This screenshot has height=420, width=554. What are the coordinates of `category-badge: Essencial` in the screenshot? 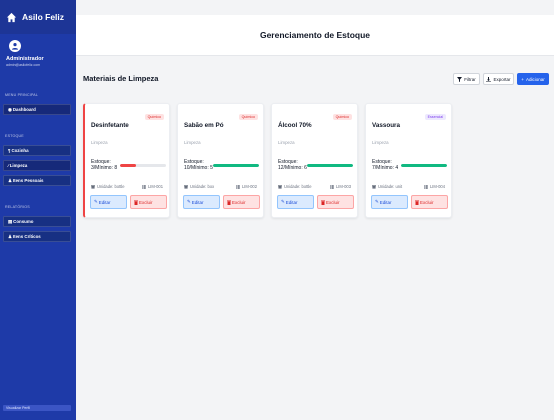 It's located at (435, 117).